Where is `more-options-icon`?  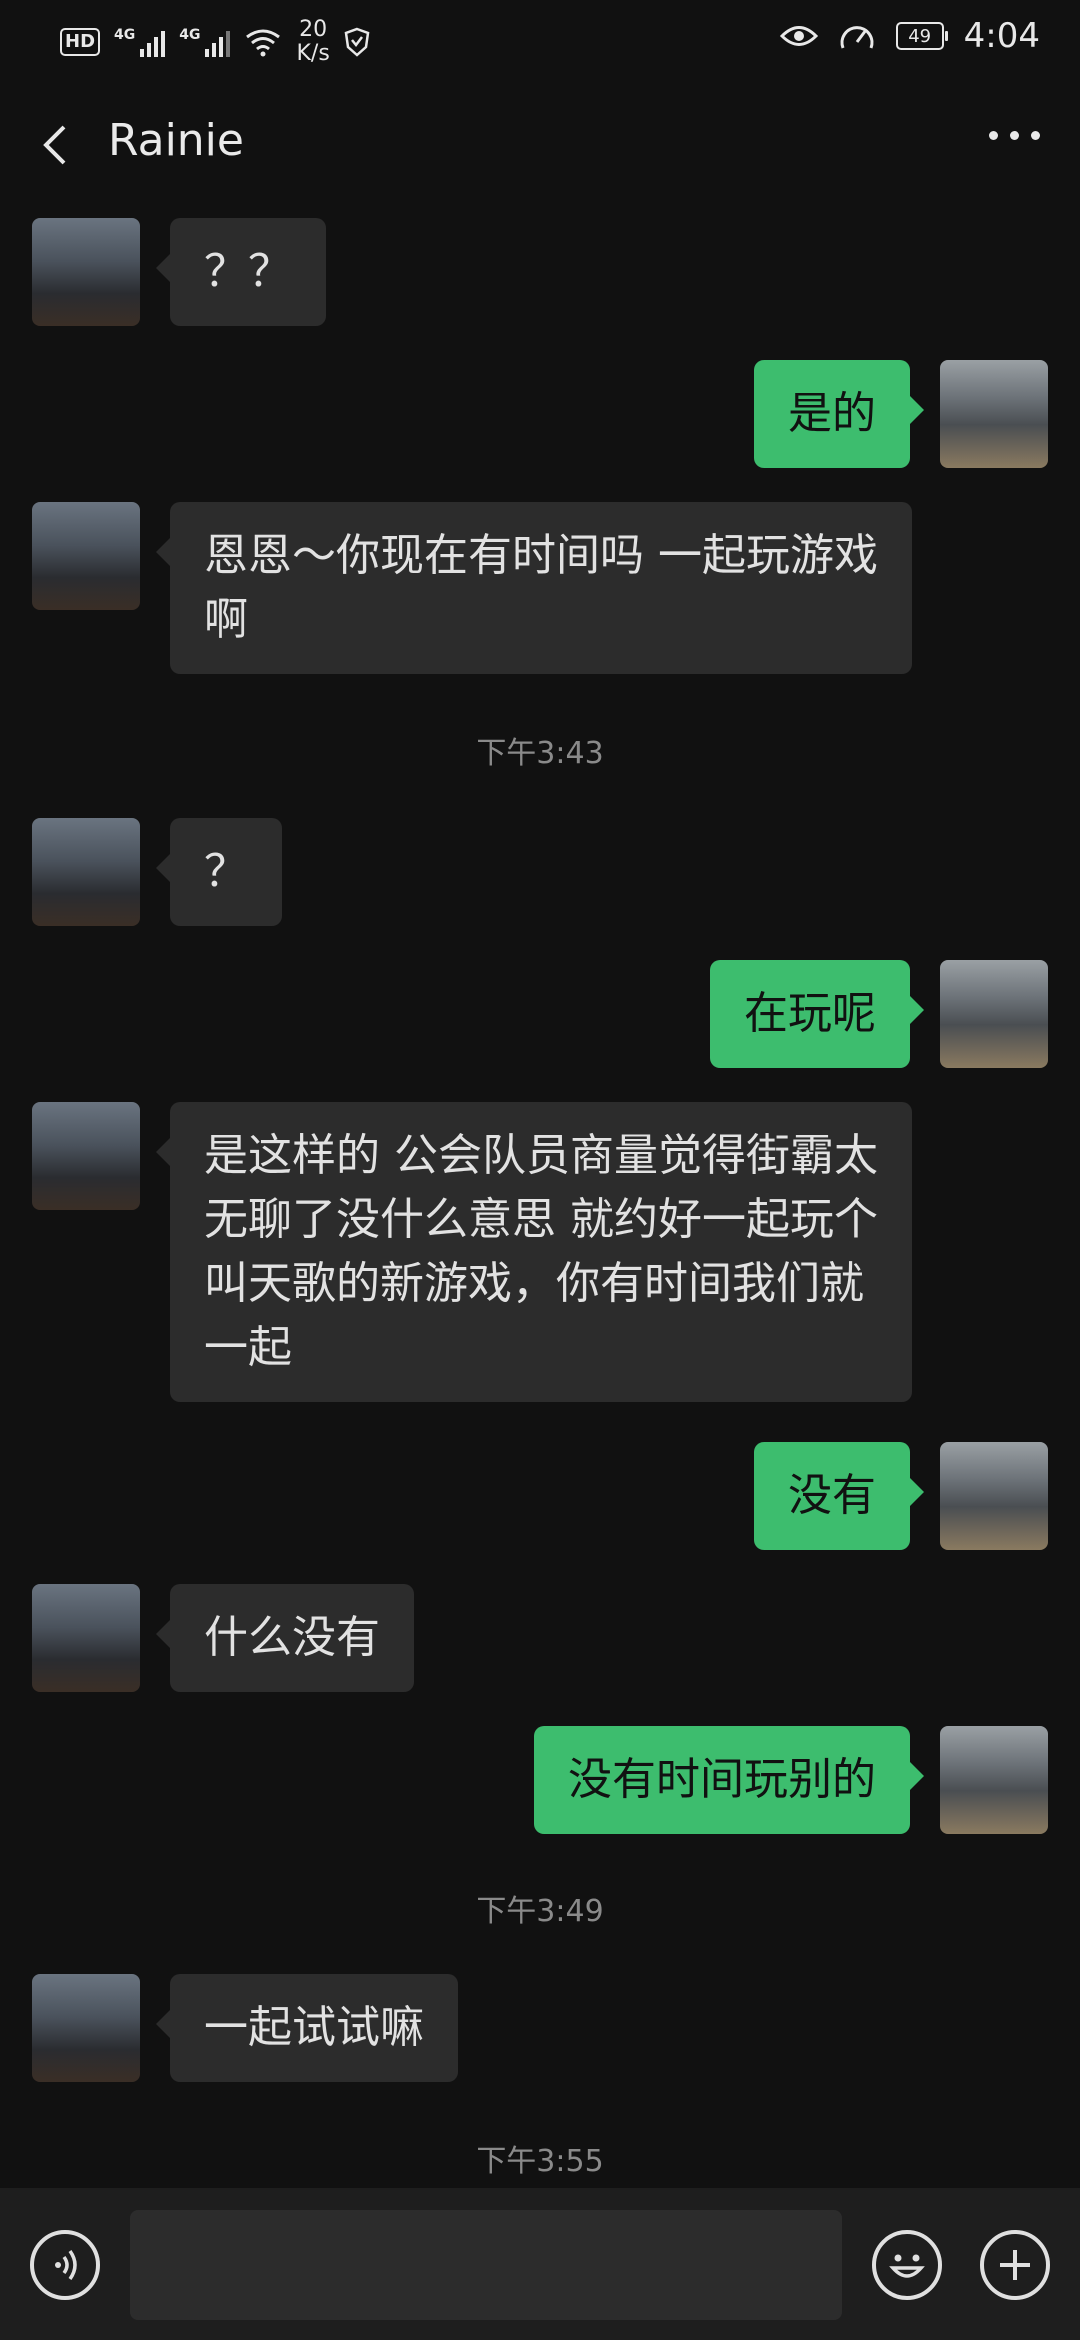 more-options-icon is located at coordinates (1014, 135).